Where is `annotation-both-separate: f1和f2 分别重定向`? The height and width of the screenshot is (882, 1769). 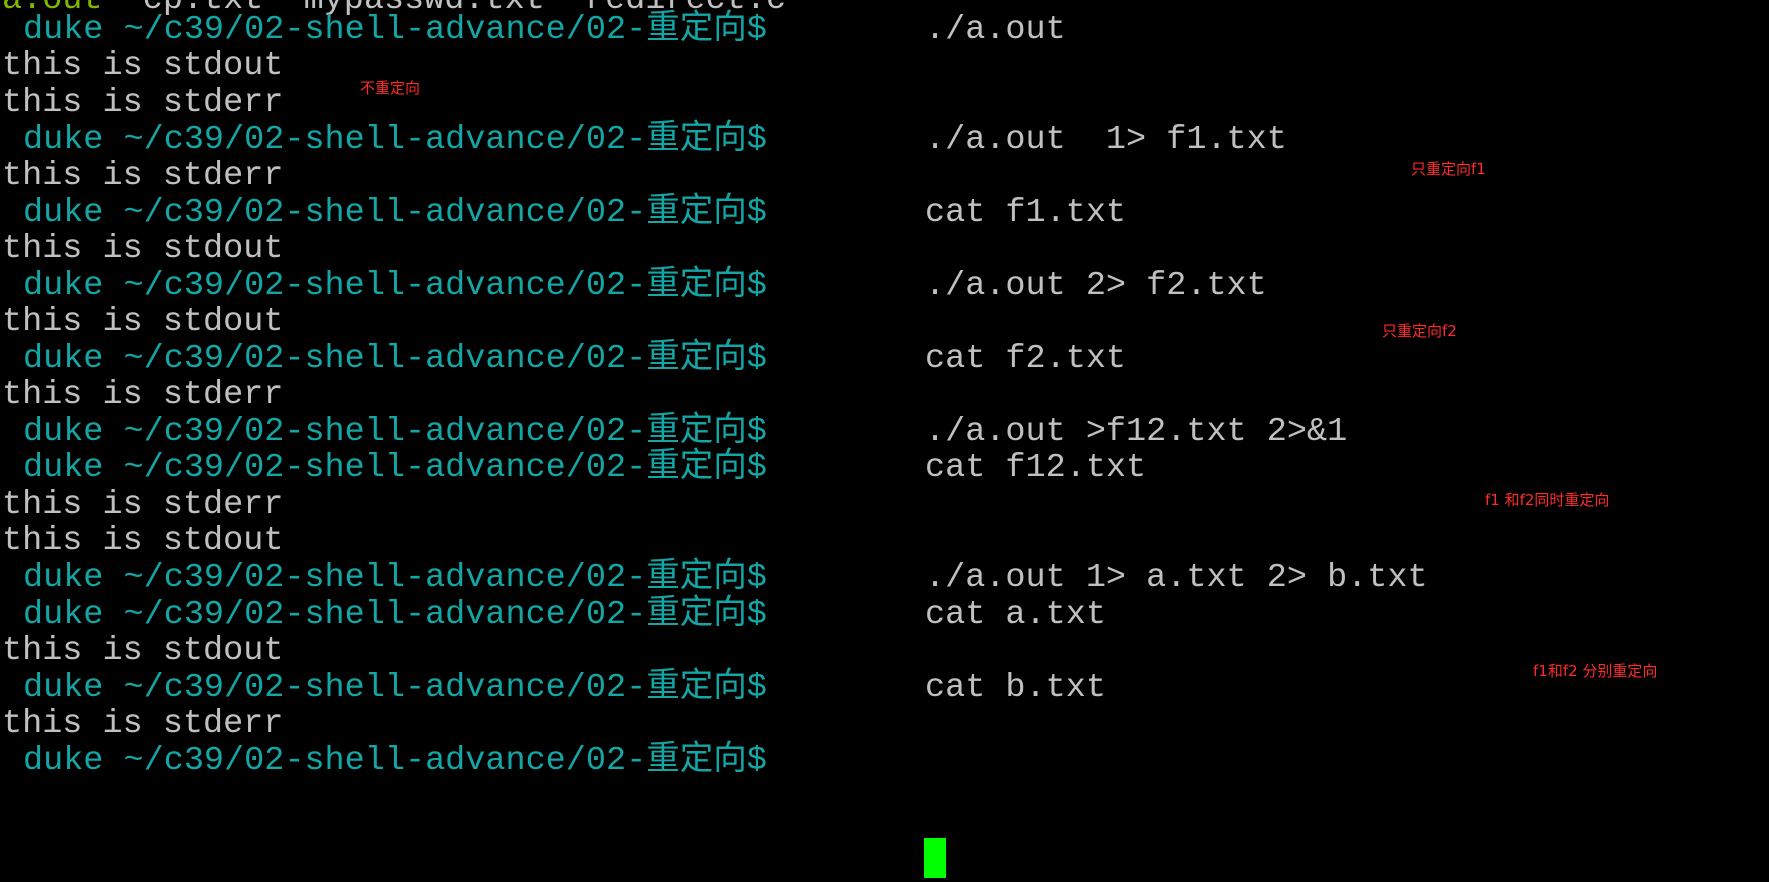 annotation-both-separate: f1和f2 分别重定向 is located at coordinates (1595, 671).